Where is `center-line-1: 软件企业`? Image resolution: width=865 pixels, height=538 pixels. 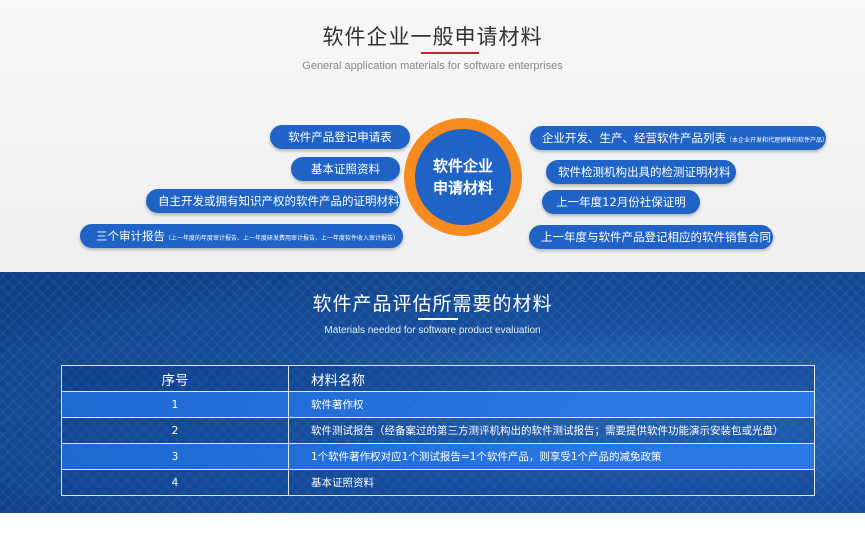
center-line-1: 软件企业 is located at coordinates (462, 166).